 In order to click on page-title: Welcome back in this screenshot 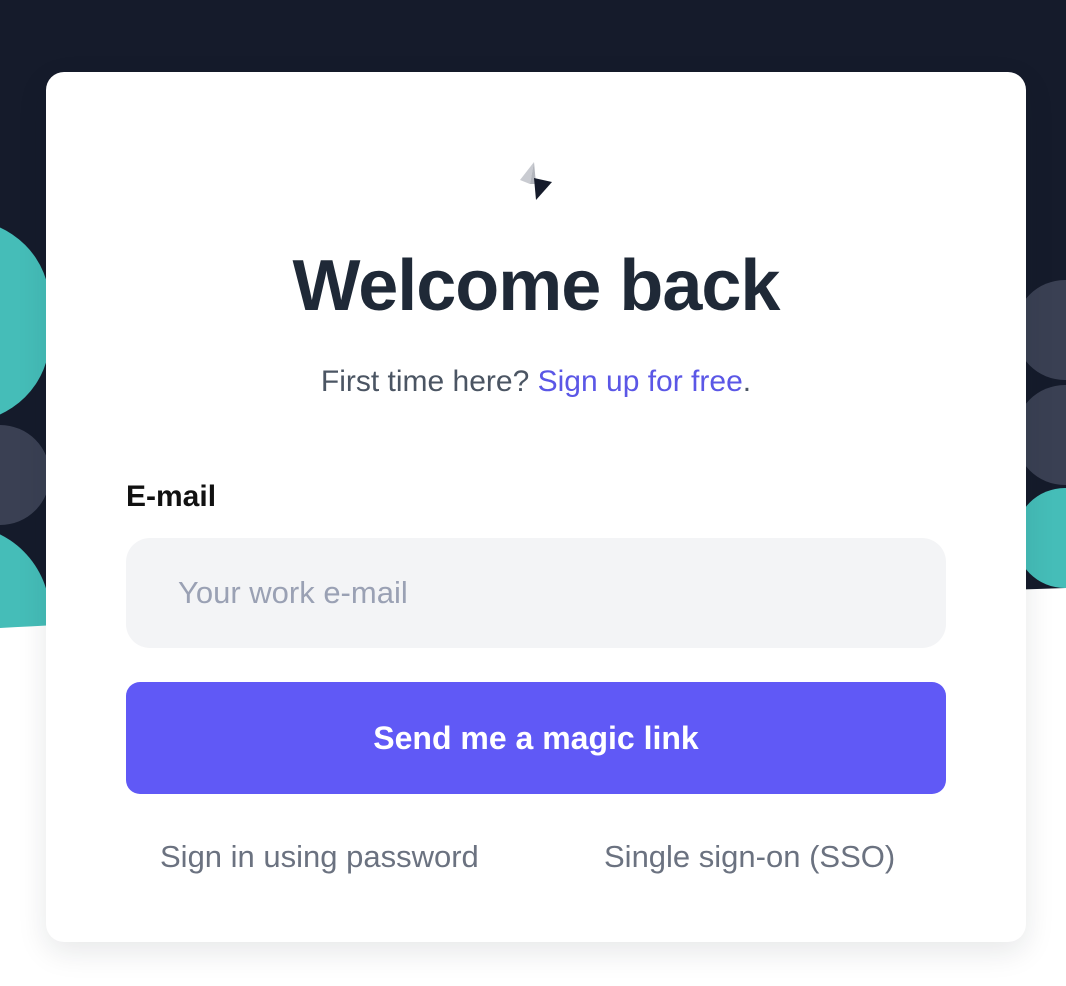, I will do `click(536, 286)`.